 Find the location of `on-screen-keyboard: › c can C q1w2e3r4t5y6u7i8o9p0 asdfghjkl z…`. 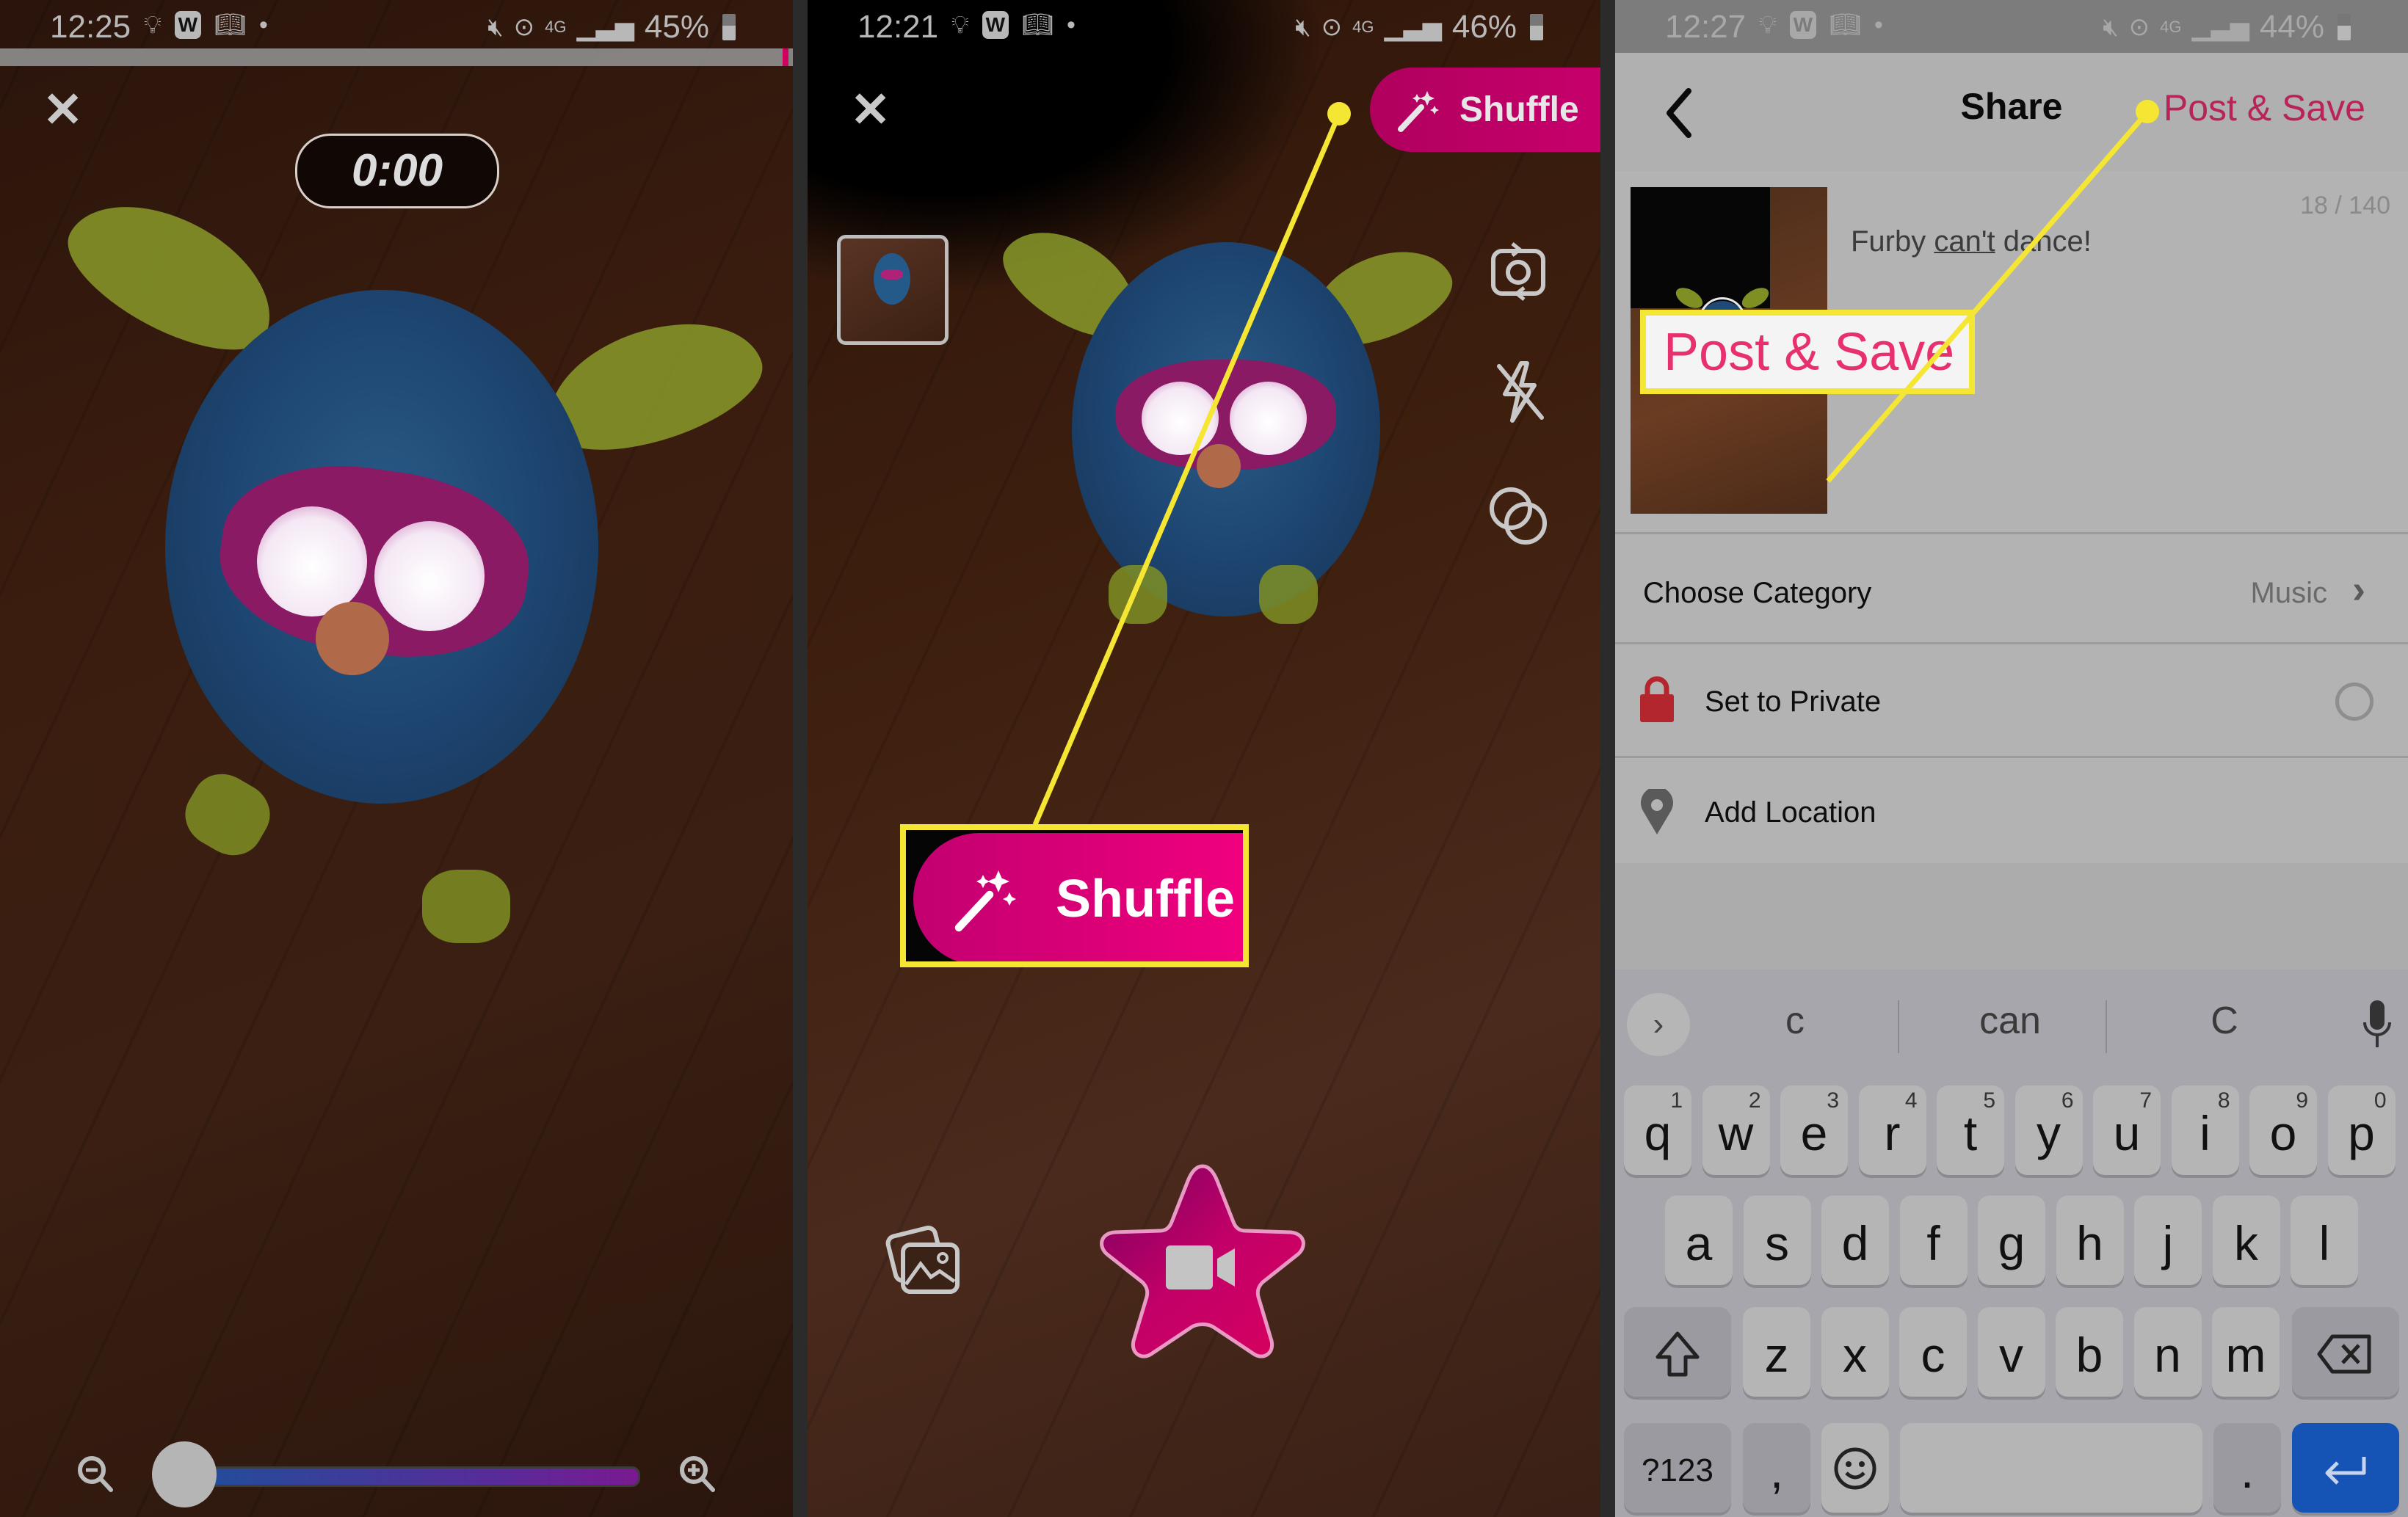

on-screen-keyboard: › c can C q1w2e3r4t5y6u7i8o9p0 asdfghjkl z… is located at coordinates (2012, 1243).